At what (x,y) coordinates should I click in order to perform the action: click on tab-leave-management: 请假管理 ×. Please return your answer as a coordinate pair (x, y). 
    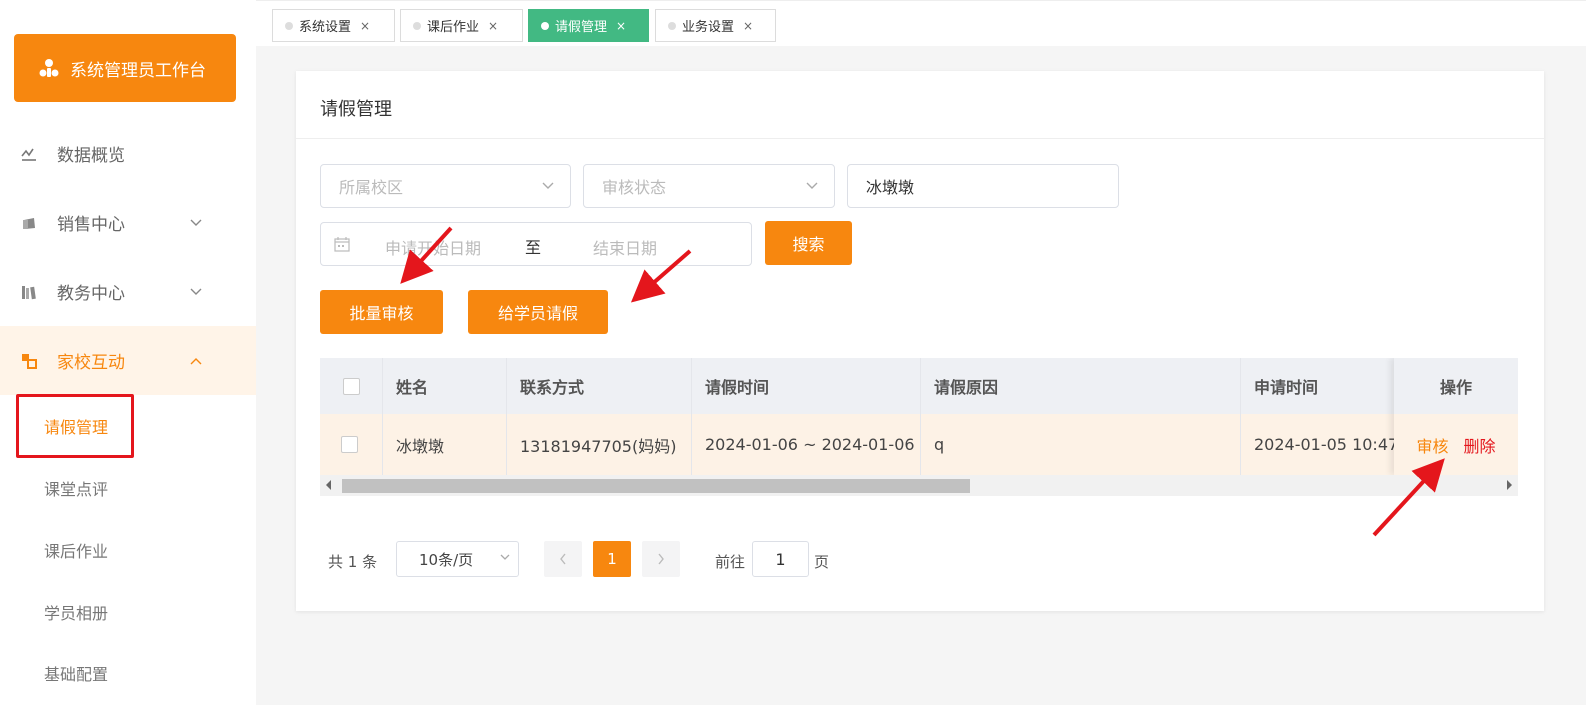
    Looking at the image, I should click on (588, 25).